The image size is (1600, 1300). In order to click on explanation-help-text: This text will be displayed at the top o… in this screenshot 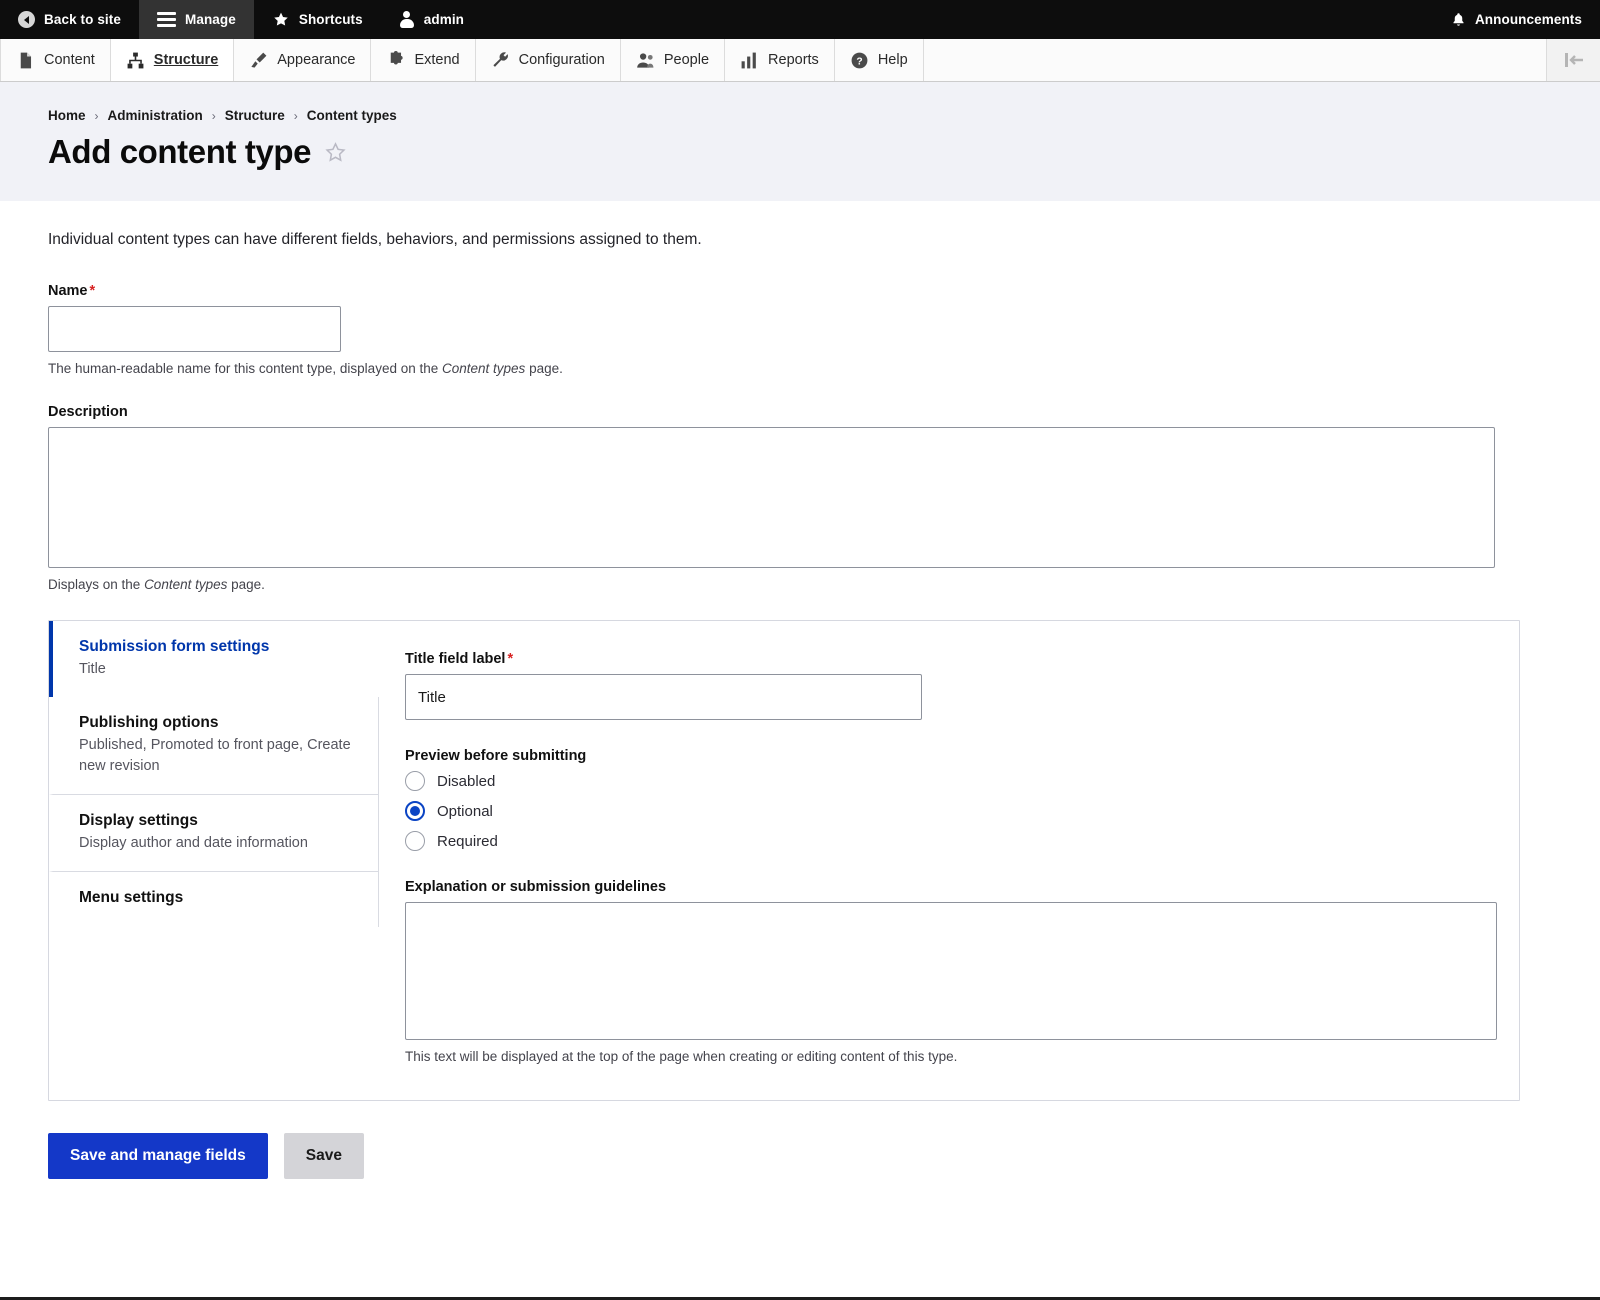, I will do `click(681, 1056)`.